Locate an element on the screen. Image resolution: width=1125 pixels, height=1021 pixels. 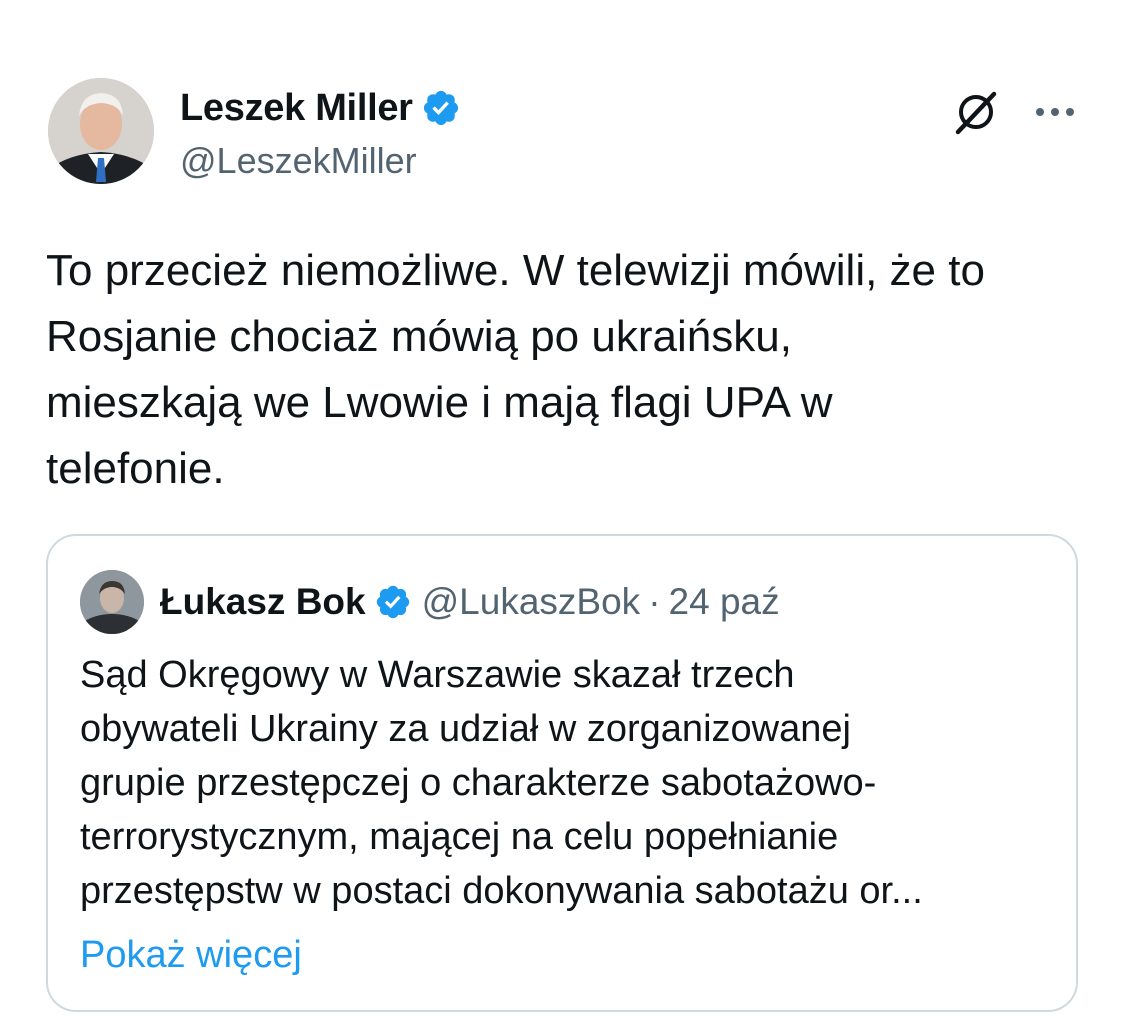
author-name: Leszek Miller is located at coordinates (296, 108).